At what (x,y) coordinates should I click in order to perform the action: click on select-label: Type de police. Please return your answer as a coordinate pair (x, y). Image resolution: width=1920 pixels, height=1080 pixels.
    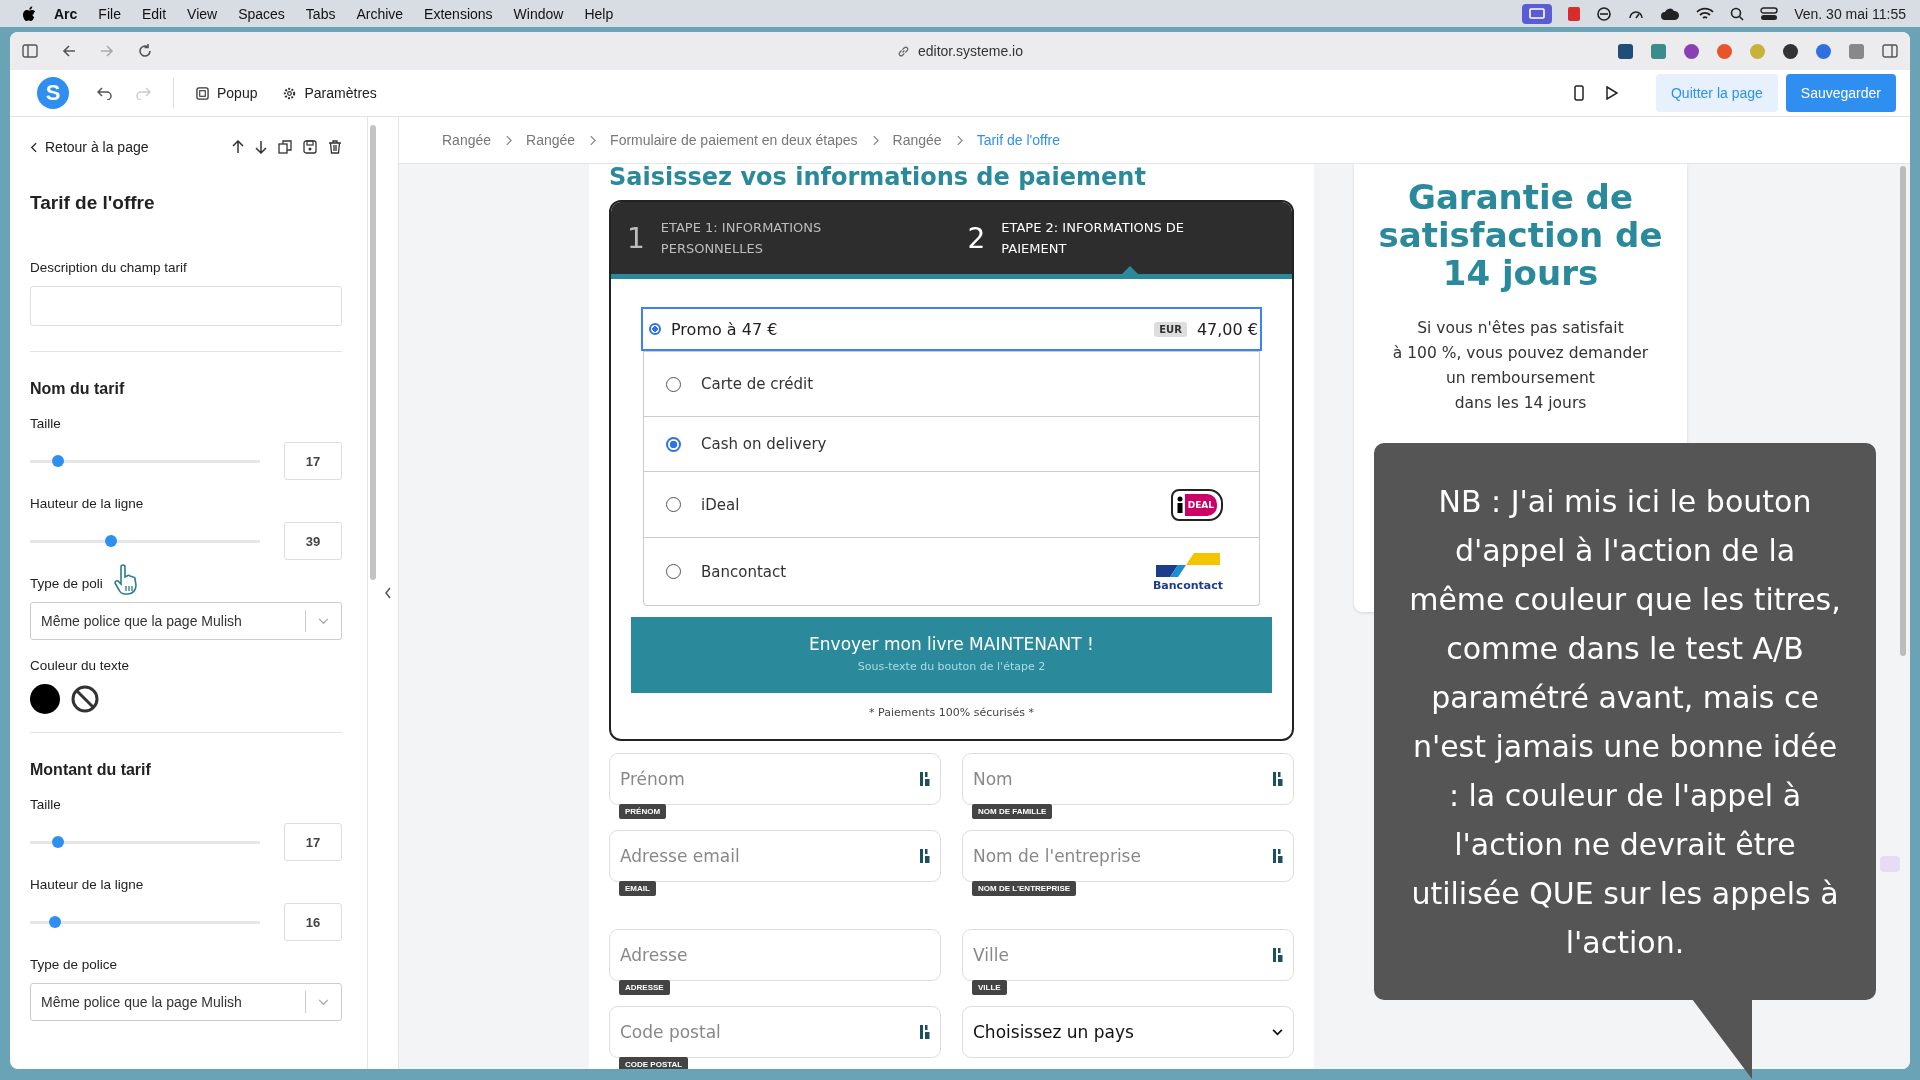
    Looking at the image, I should click on (74, 964).